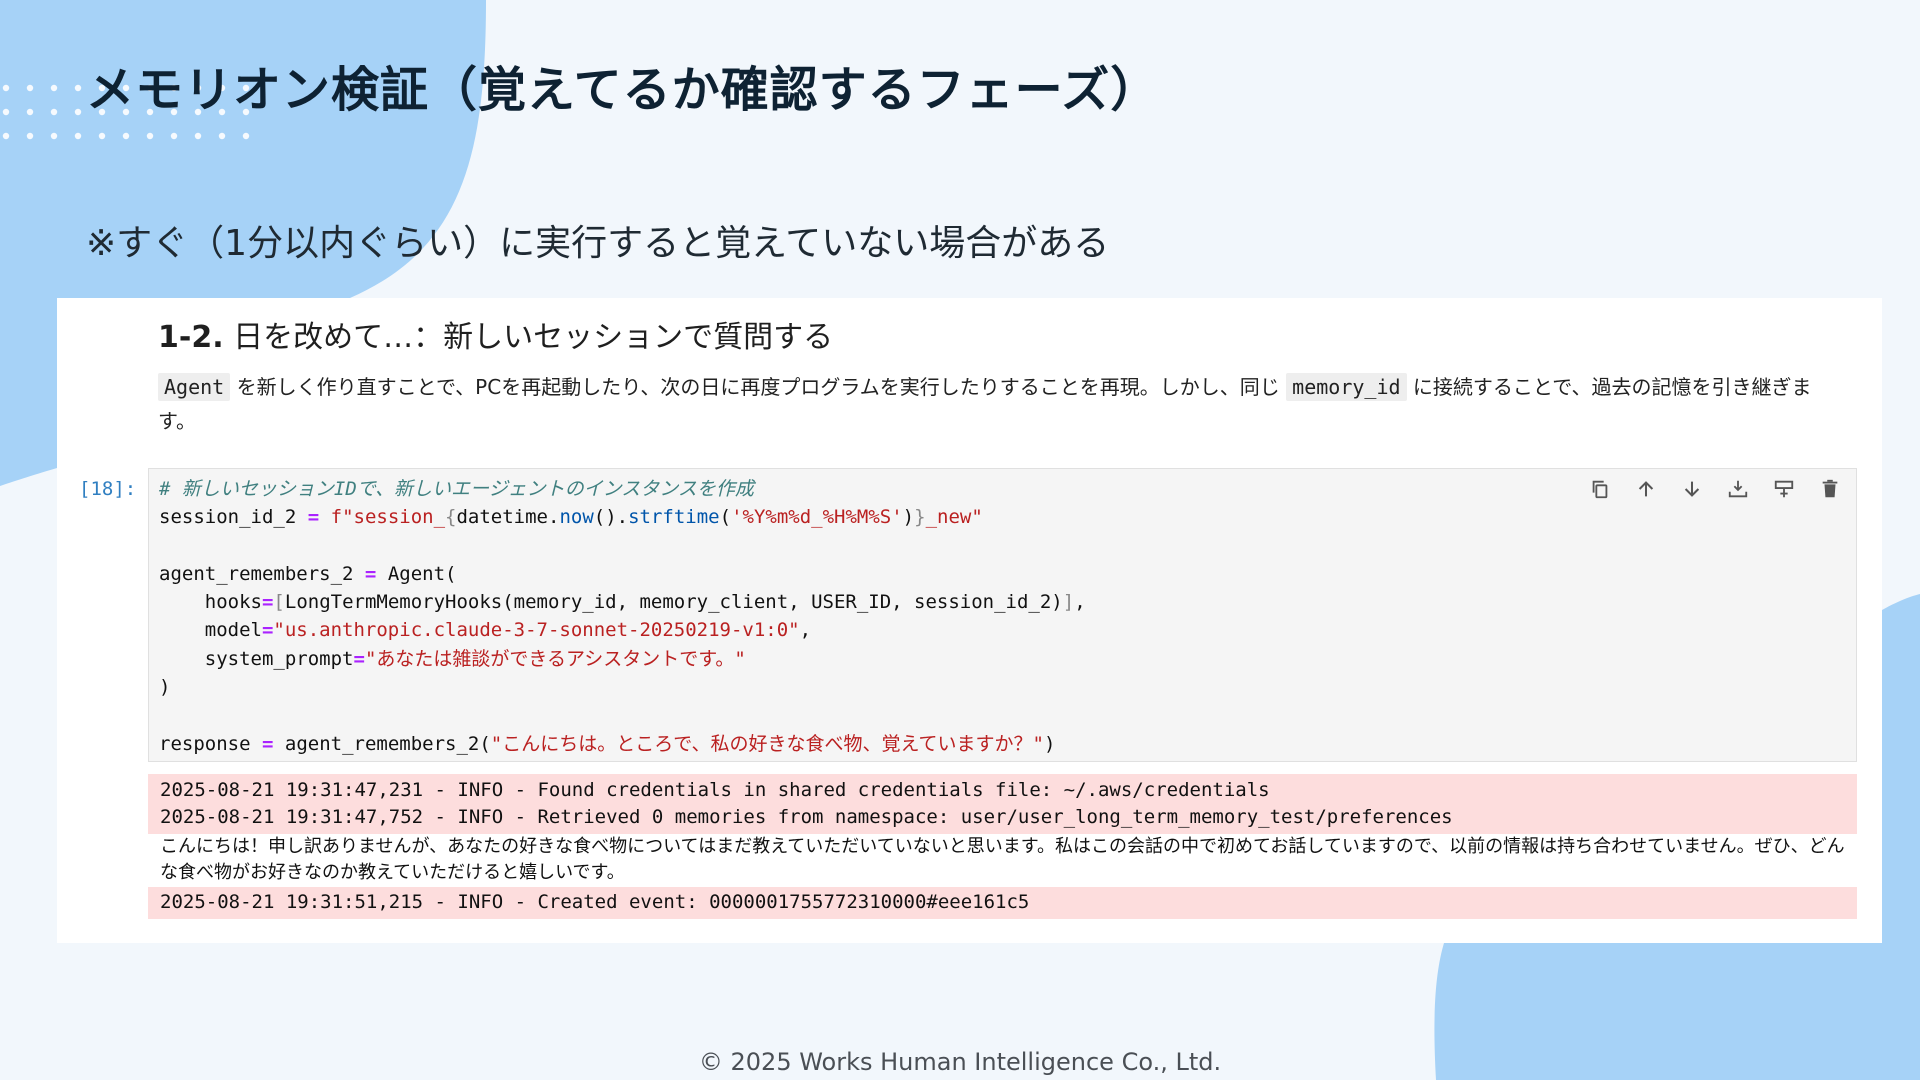  Describe the element at coordinates (194, 387) in the screenshot. I see `inline-code-agent: Agent` at that location.